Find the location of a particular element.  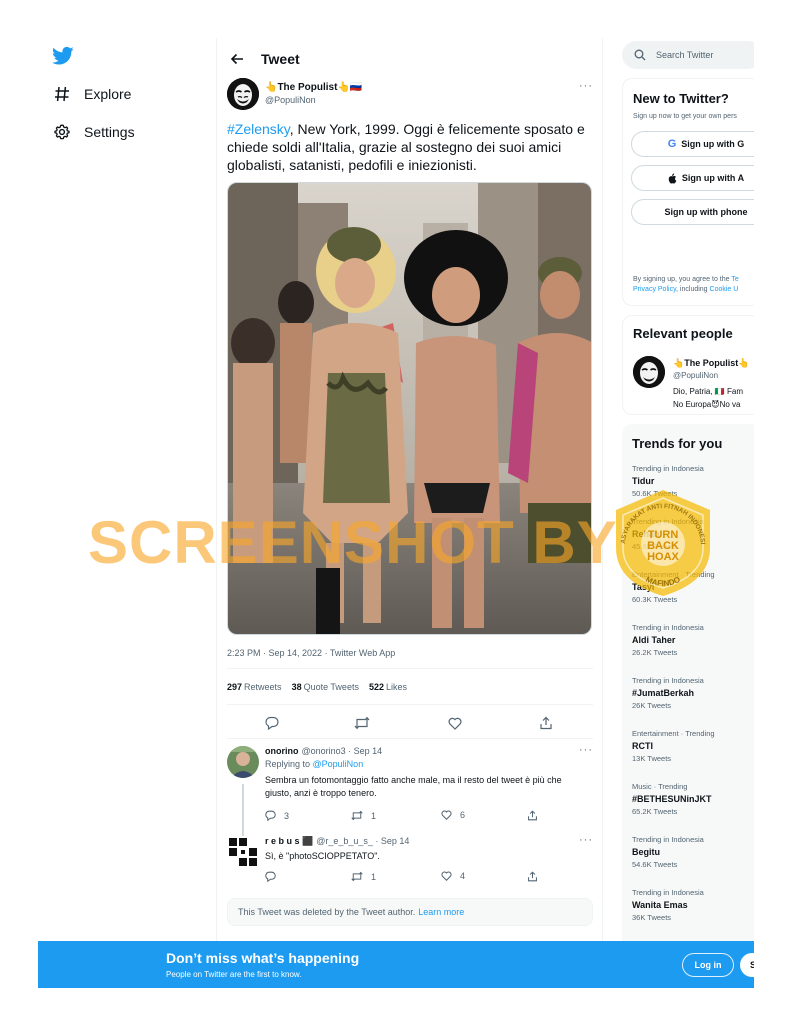

trend-name: Rehan is located at coordinates (646, 534).